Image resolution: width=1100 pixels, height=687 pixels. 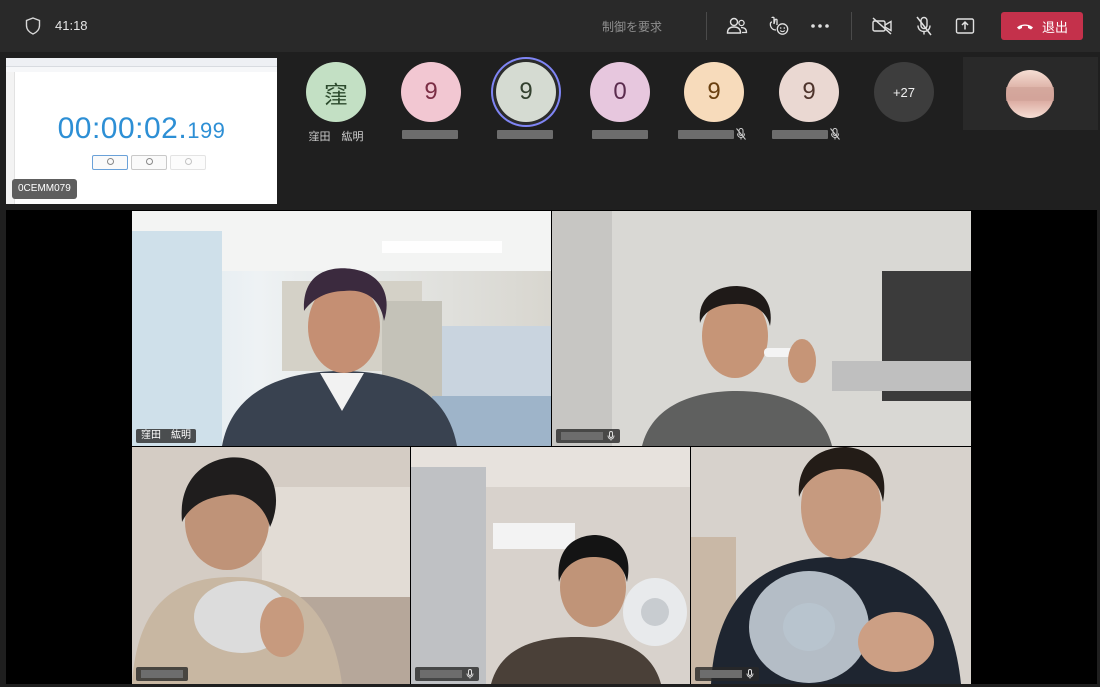 I want to click on share-content-button, so click(x=965, y=26).